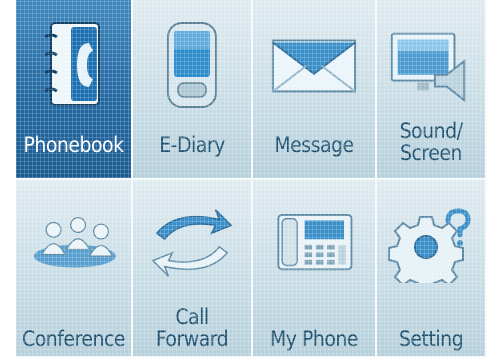 This screenshot has width=487, height=358. I want to click on phonebook-icon, so click(74, 65).